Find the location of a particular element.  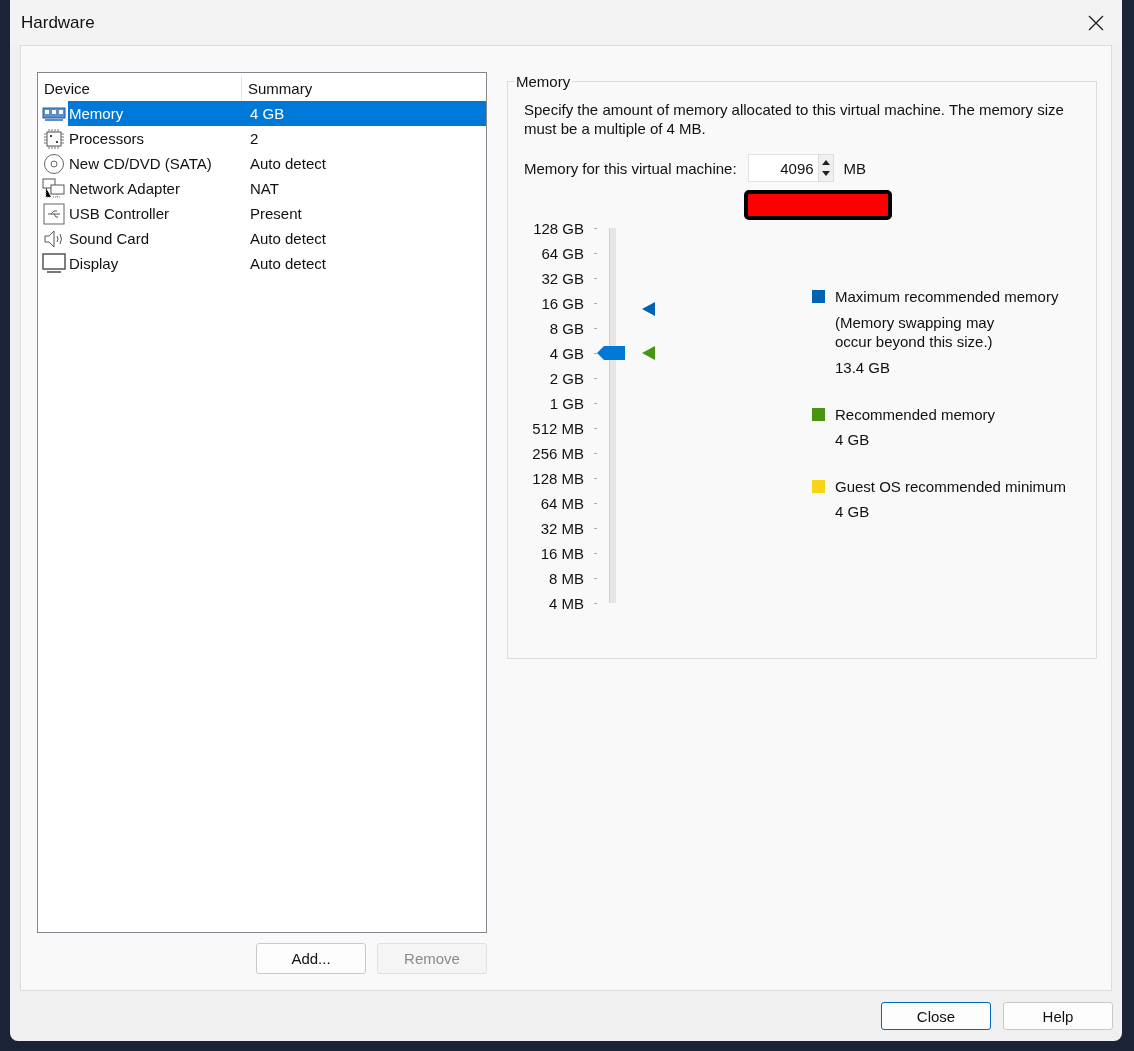

device-summary: 4 GB is located at coordinates (365, 113).